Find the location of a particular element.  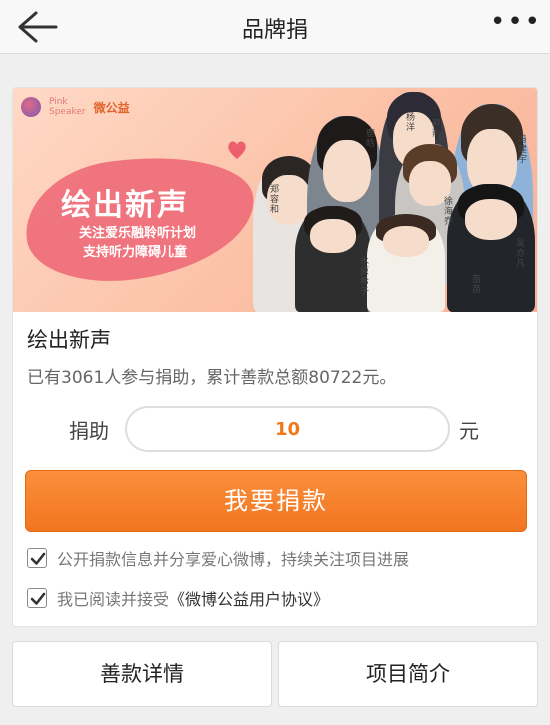

celebrity-figure is located at coordinates (406, 263).